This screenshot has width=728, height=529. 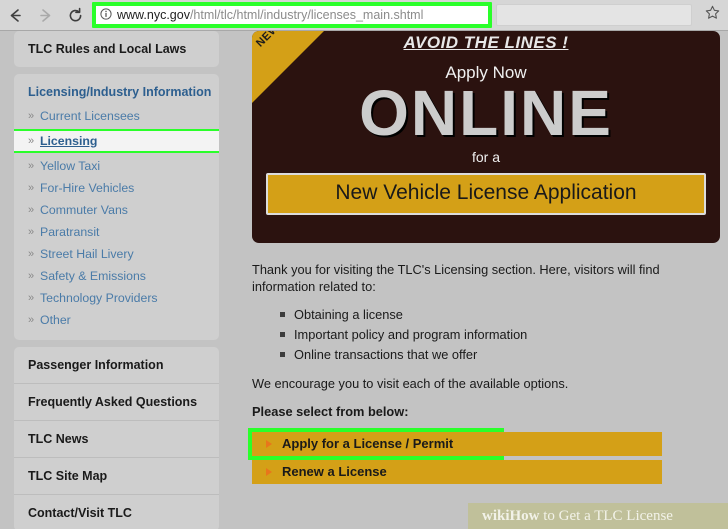 I want to click on sidebar-sublabel: Paratransit, so click(x=70, y=232).